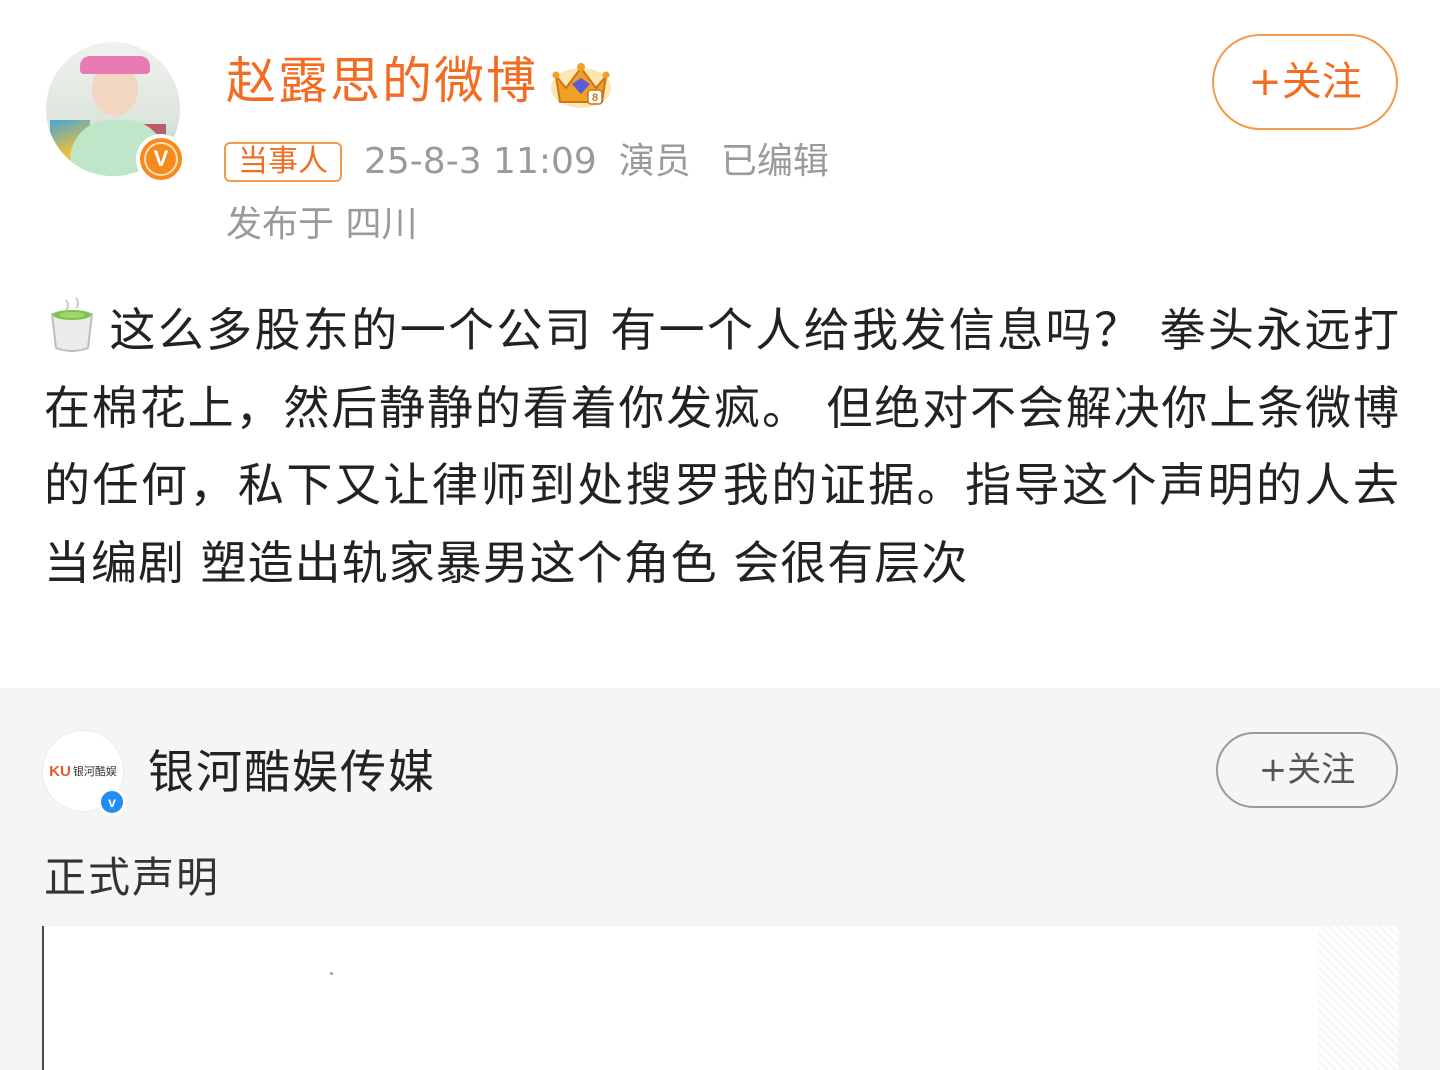  I want to click on tea-cup-emoji-icon, so click(72, 324).